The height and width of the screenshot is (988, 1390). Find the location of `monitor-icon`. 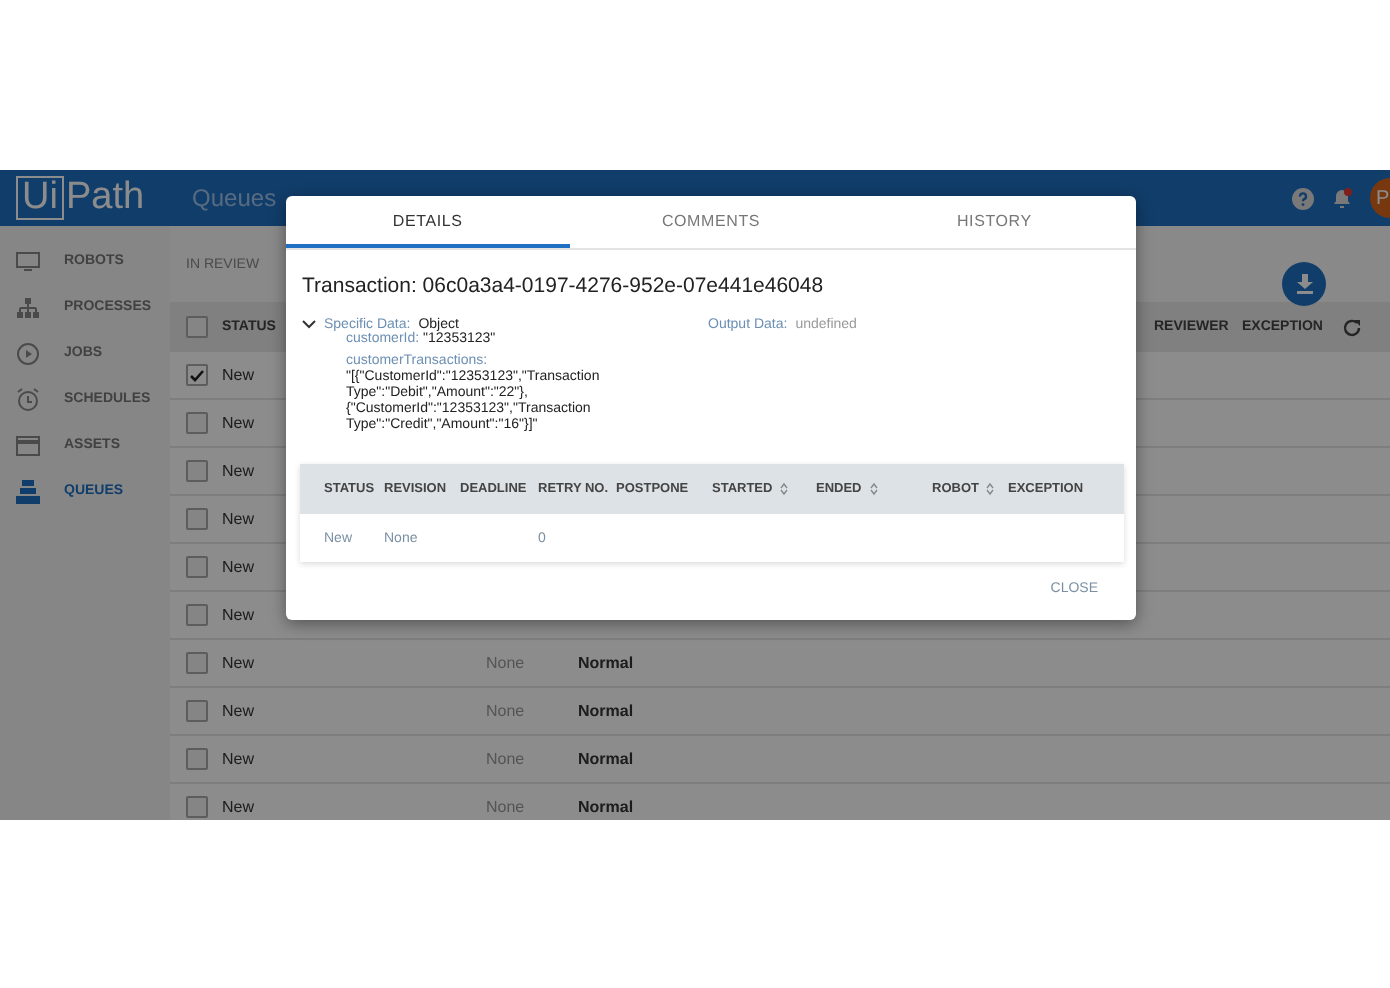

monitor-icon is located at coordinates (28, 261).